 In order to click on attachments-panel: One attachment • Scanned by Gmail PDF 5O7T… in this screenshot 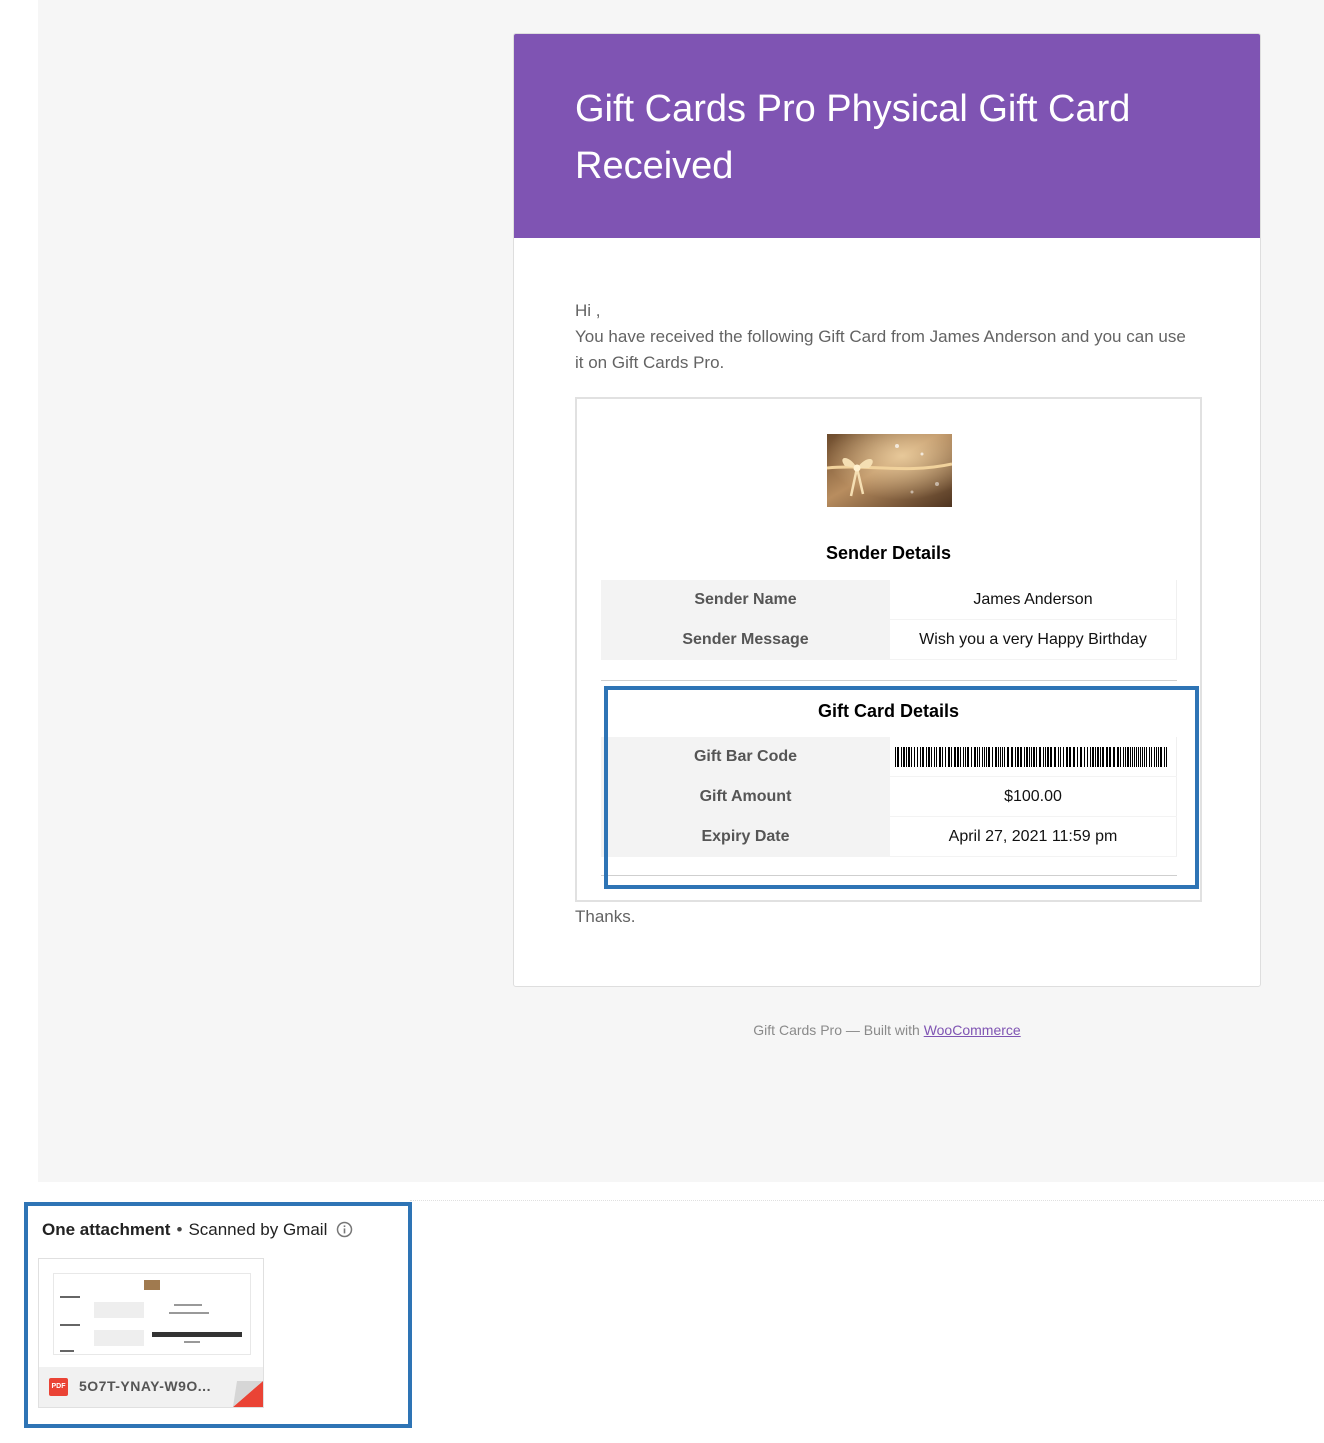, I will do `click(218, 1315)`.